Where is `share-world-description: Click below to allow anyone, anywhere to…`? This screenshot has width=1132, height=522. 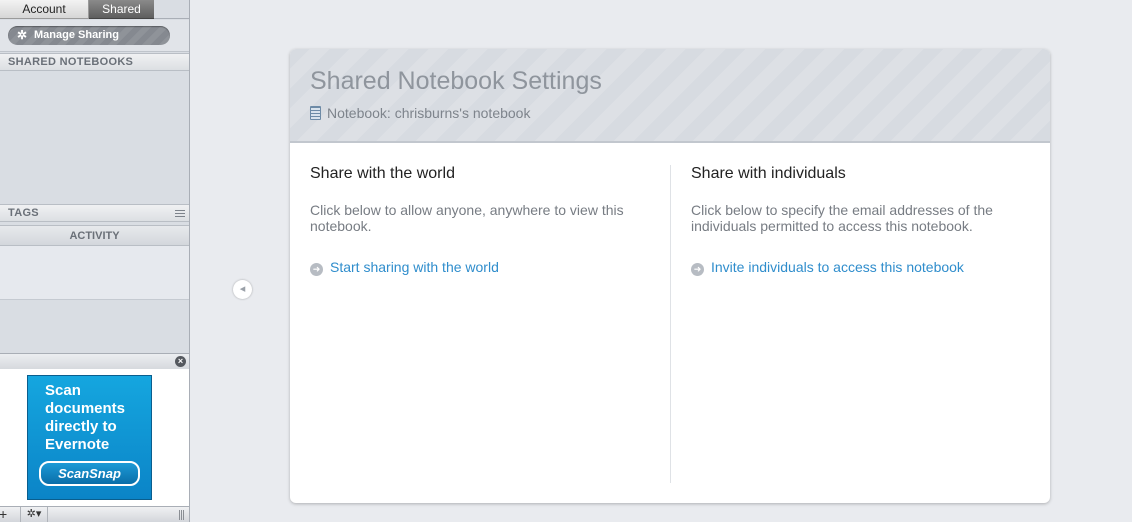 share-world-description: Click below to allow anyone, anywhere to… is located at coordinates (467, 218).